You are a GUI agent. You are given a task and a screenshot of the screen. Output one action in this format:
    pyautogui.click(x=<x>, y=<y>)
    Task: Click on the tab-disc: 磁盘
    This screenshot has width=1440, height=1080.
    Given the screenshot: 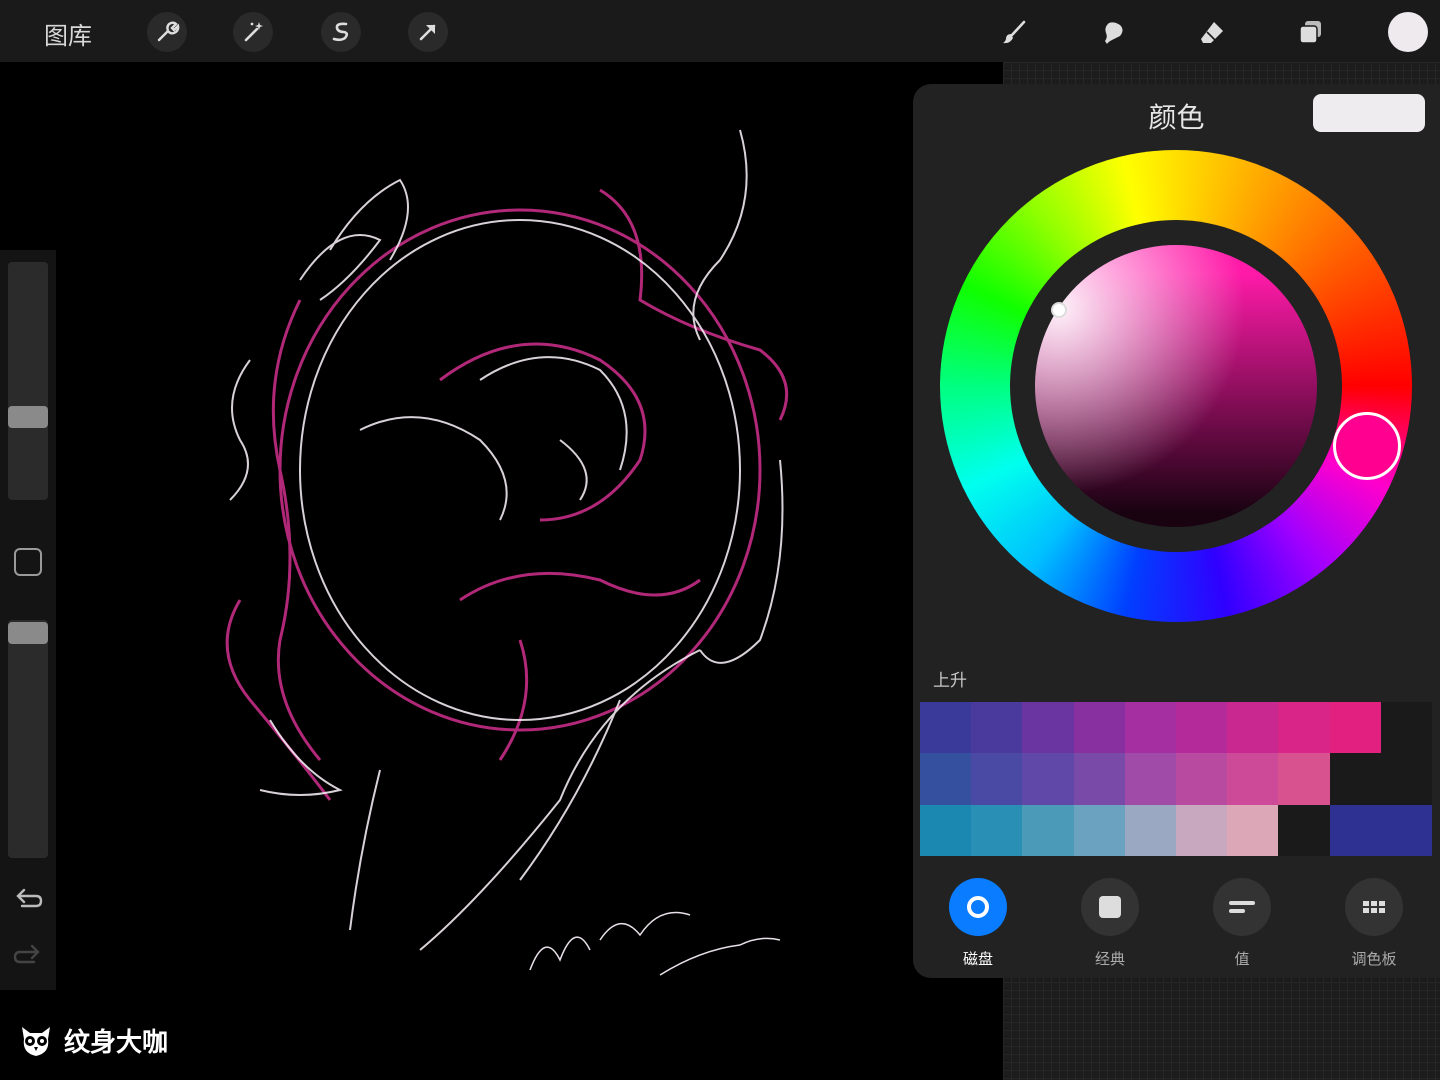 What is the action you would take?
    pyautogui.click(x=978, y=921)
    